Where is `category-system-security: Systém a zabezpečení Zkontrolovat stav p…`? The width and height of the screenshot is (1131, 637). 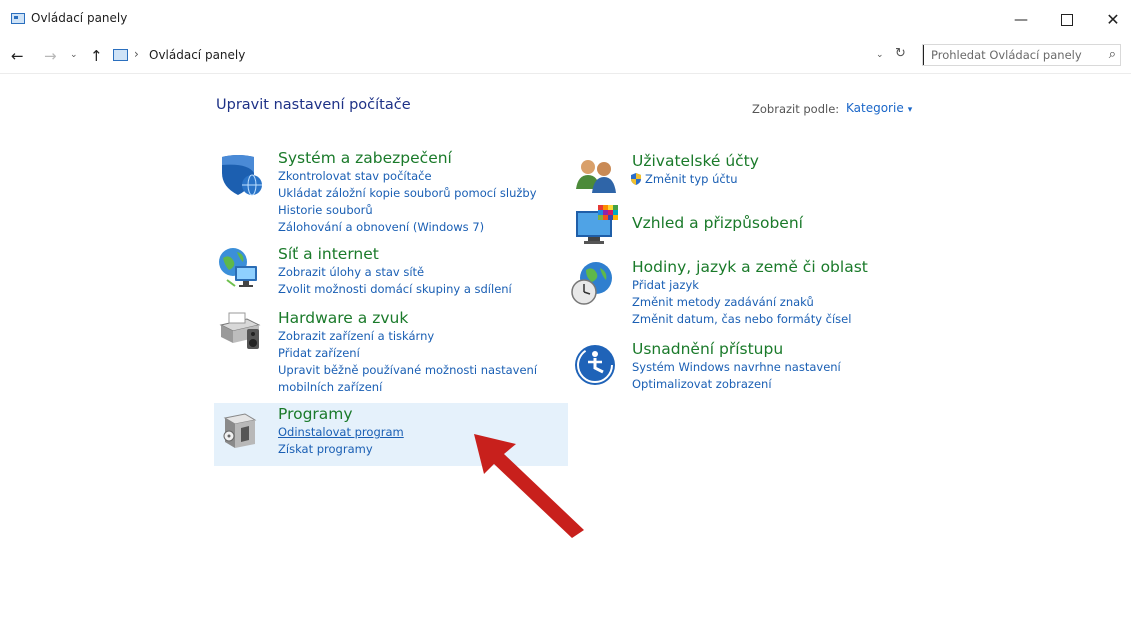
category-system-security: Systém a zabezpečení Zkontrolovat stav p… is located at coordinates (407, 192).